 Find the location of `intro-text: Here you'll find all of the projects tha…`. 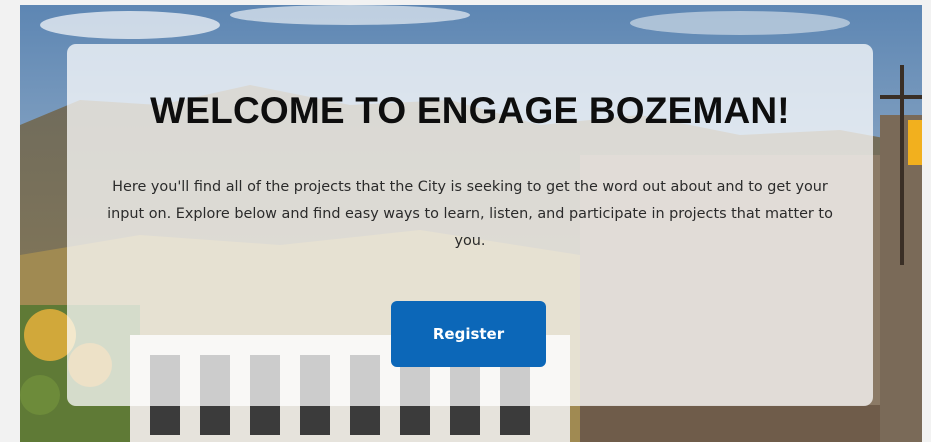

intro-text: Here you'll find all of the projects tha… is located at coordinates (470, 214).